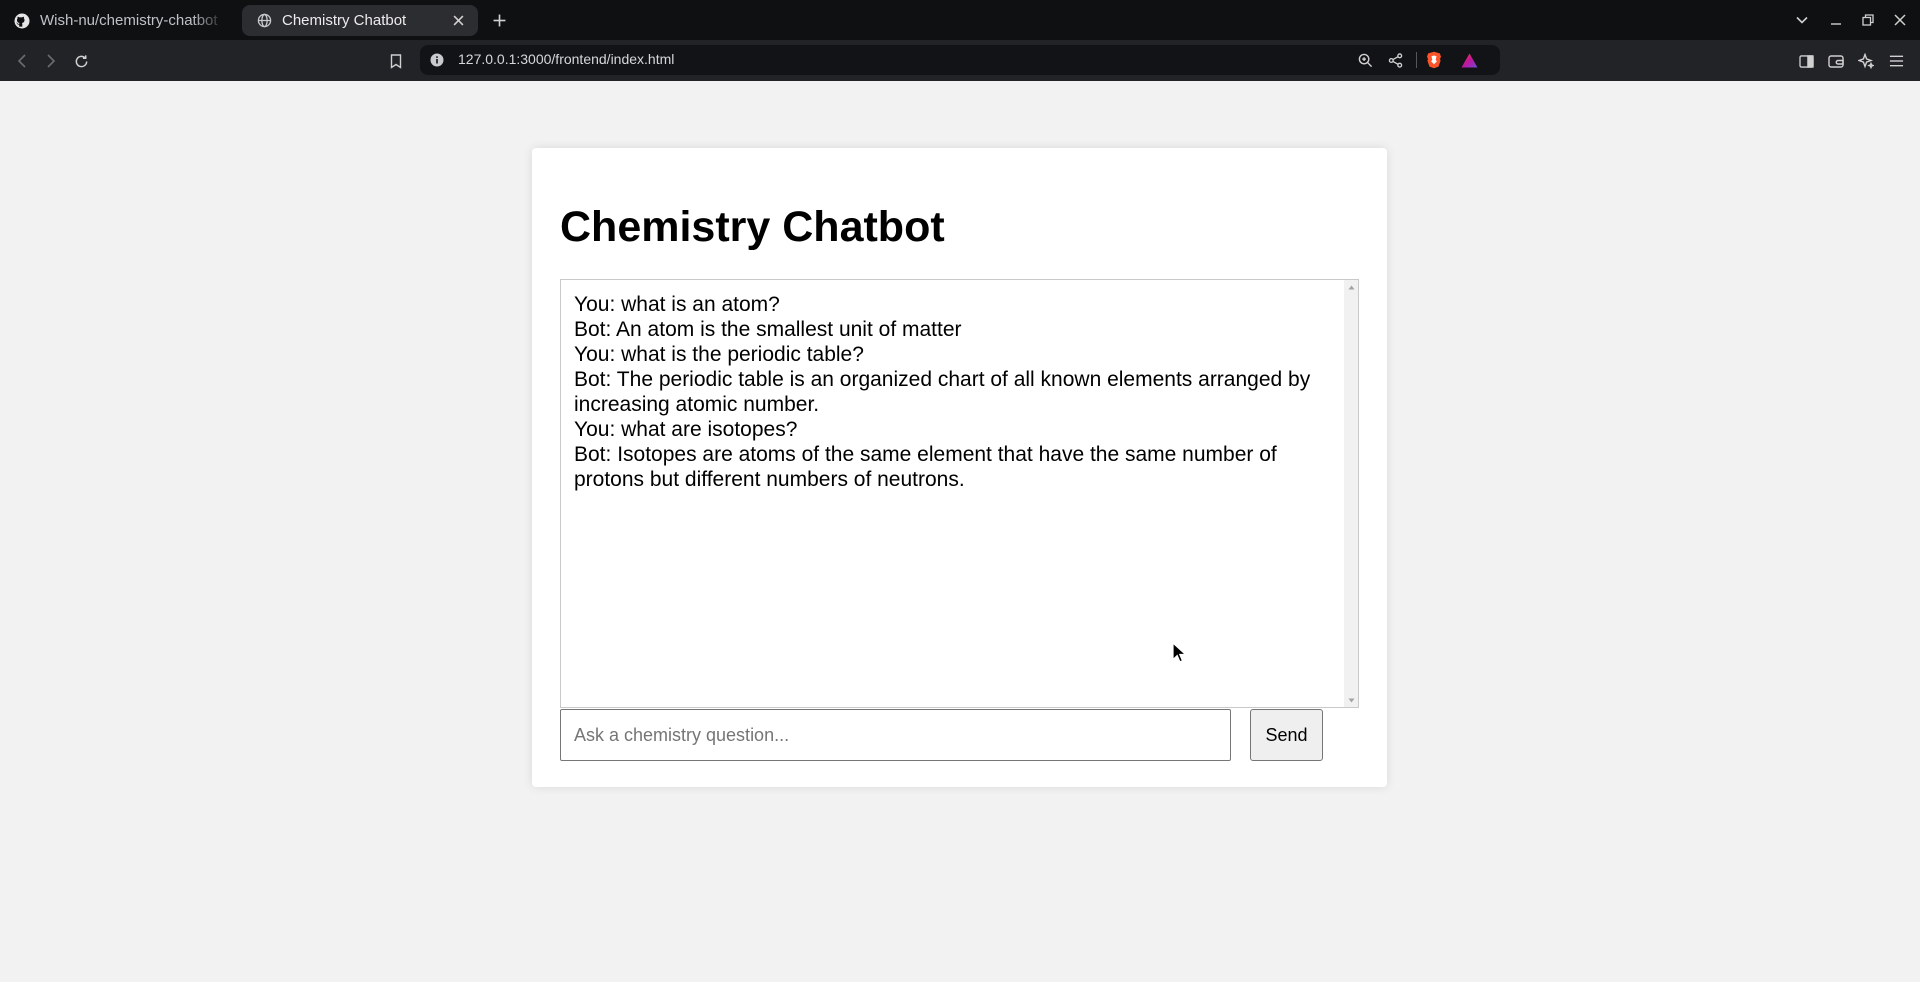 This screenshot has width=1920, height=982. I want to click on address-bar: 127.0.0.1:3000/frontend/index.html, so click(960, 60).